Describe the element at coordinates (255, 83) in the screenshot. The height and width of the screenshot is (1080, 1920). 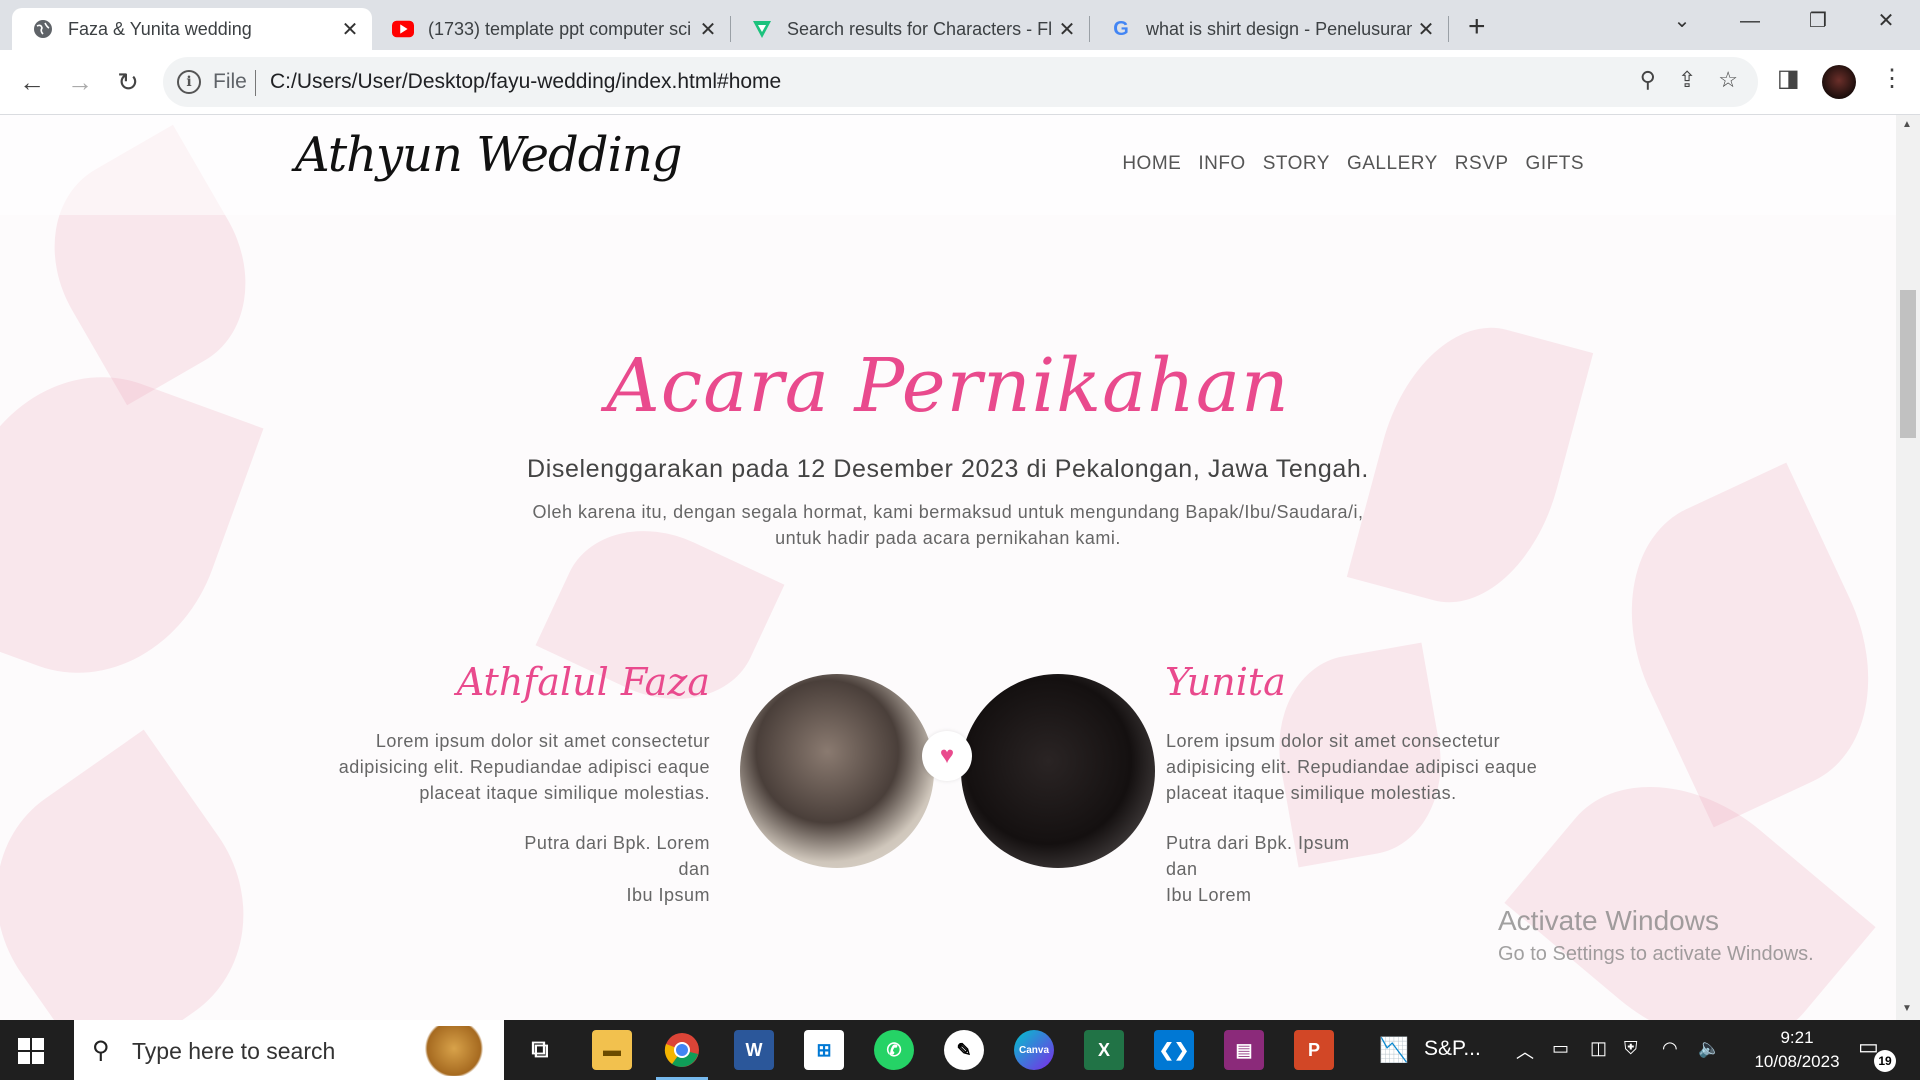
I see `address-divider` at that location.